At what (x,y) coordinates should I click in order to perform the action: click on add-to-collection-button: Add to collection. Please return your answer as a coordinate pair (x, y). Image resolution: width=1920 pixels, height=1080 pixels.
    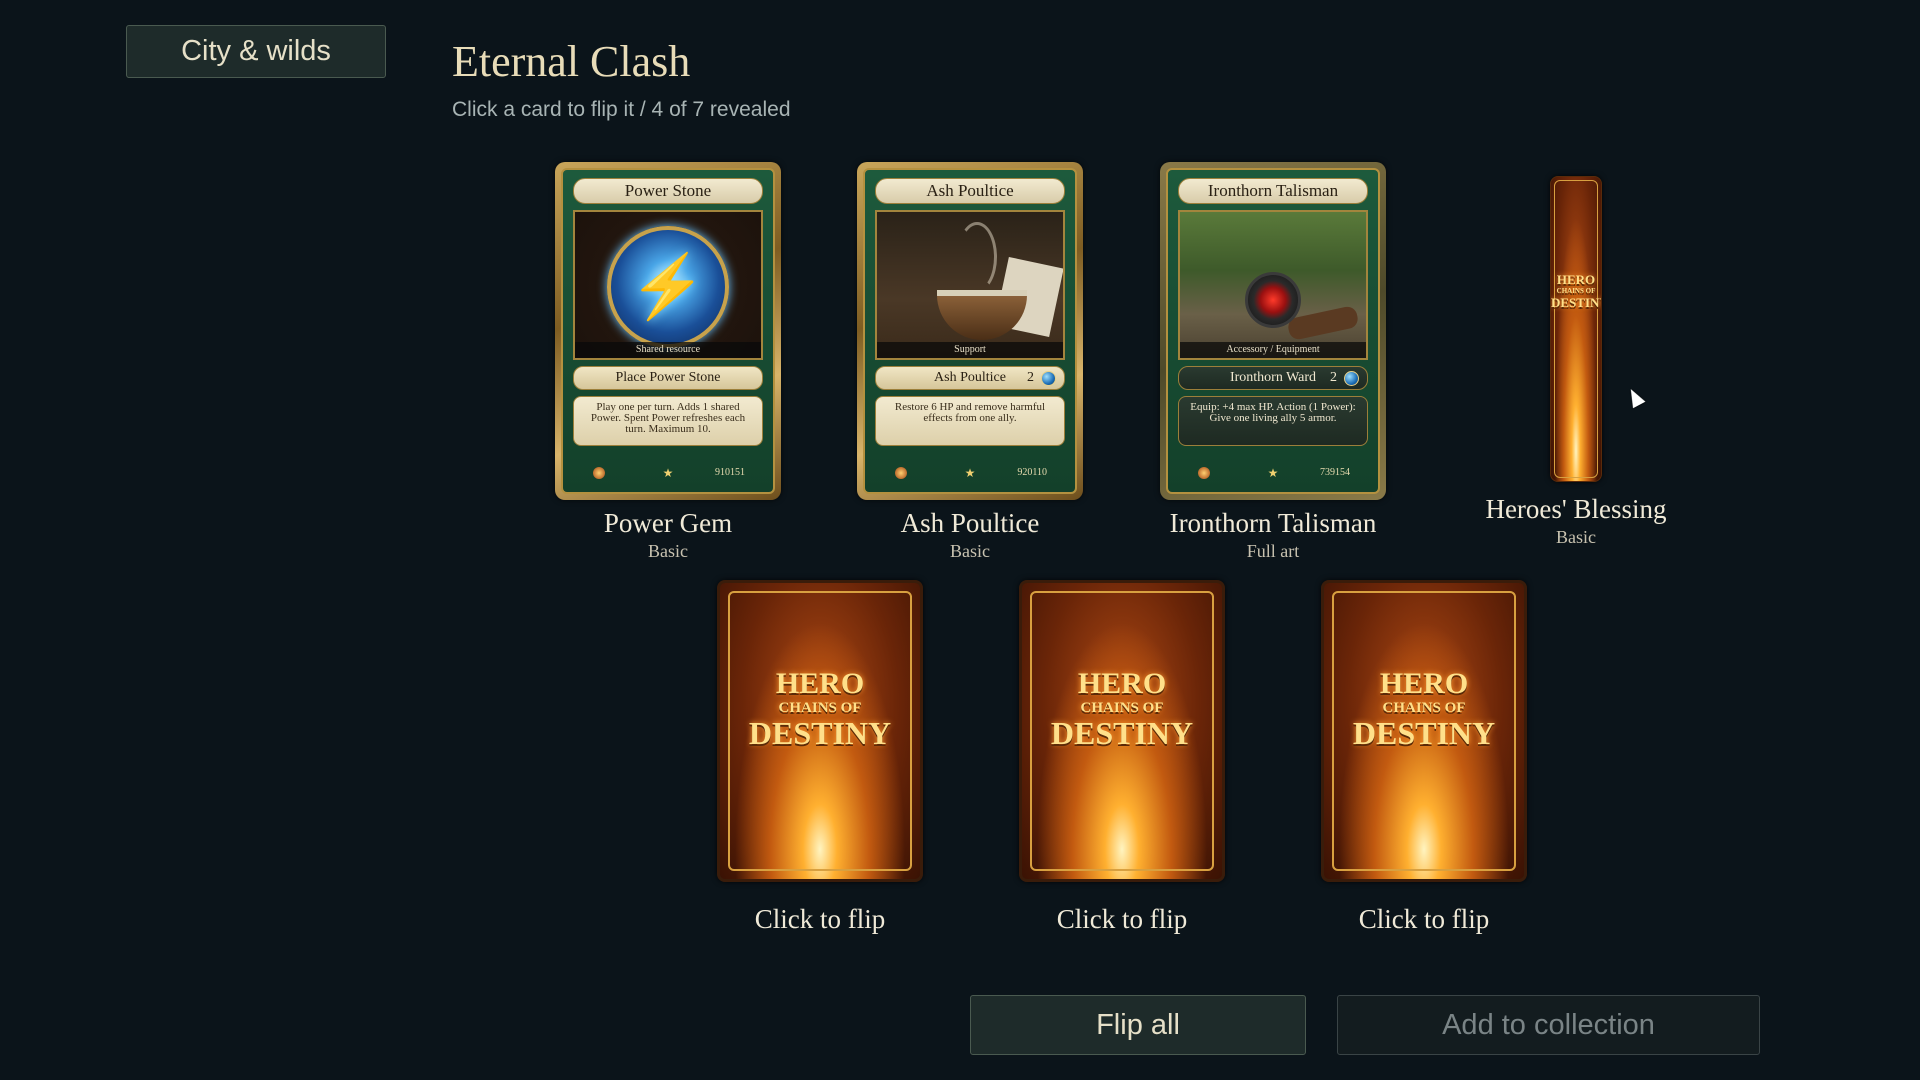
    Looking at the image, I should click on (1548, 1025).